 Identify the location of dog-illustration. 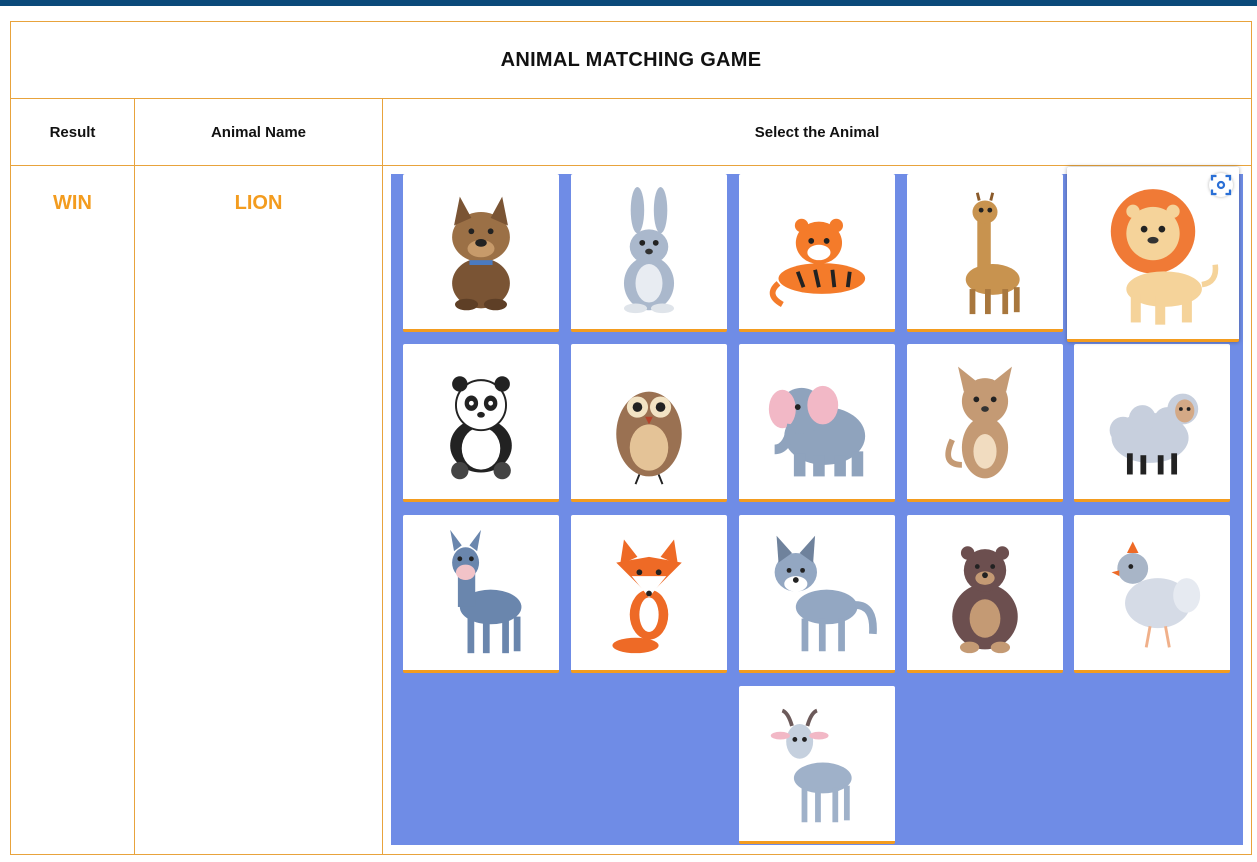
(481, 253).